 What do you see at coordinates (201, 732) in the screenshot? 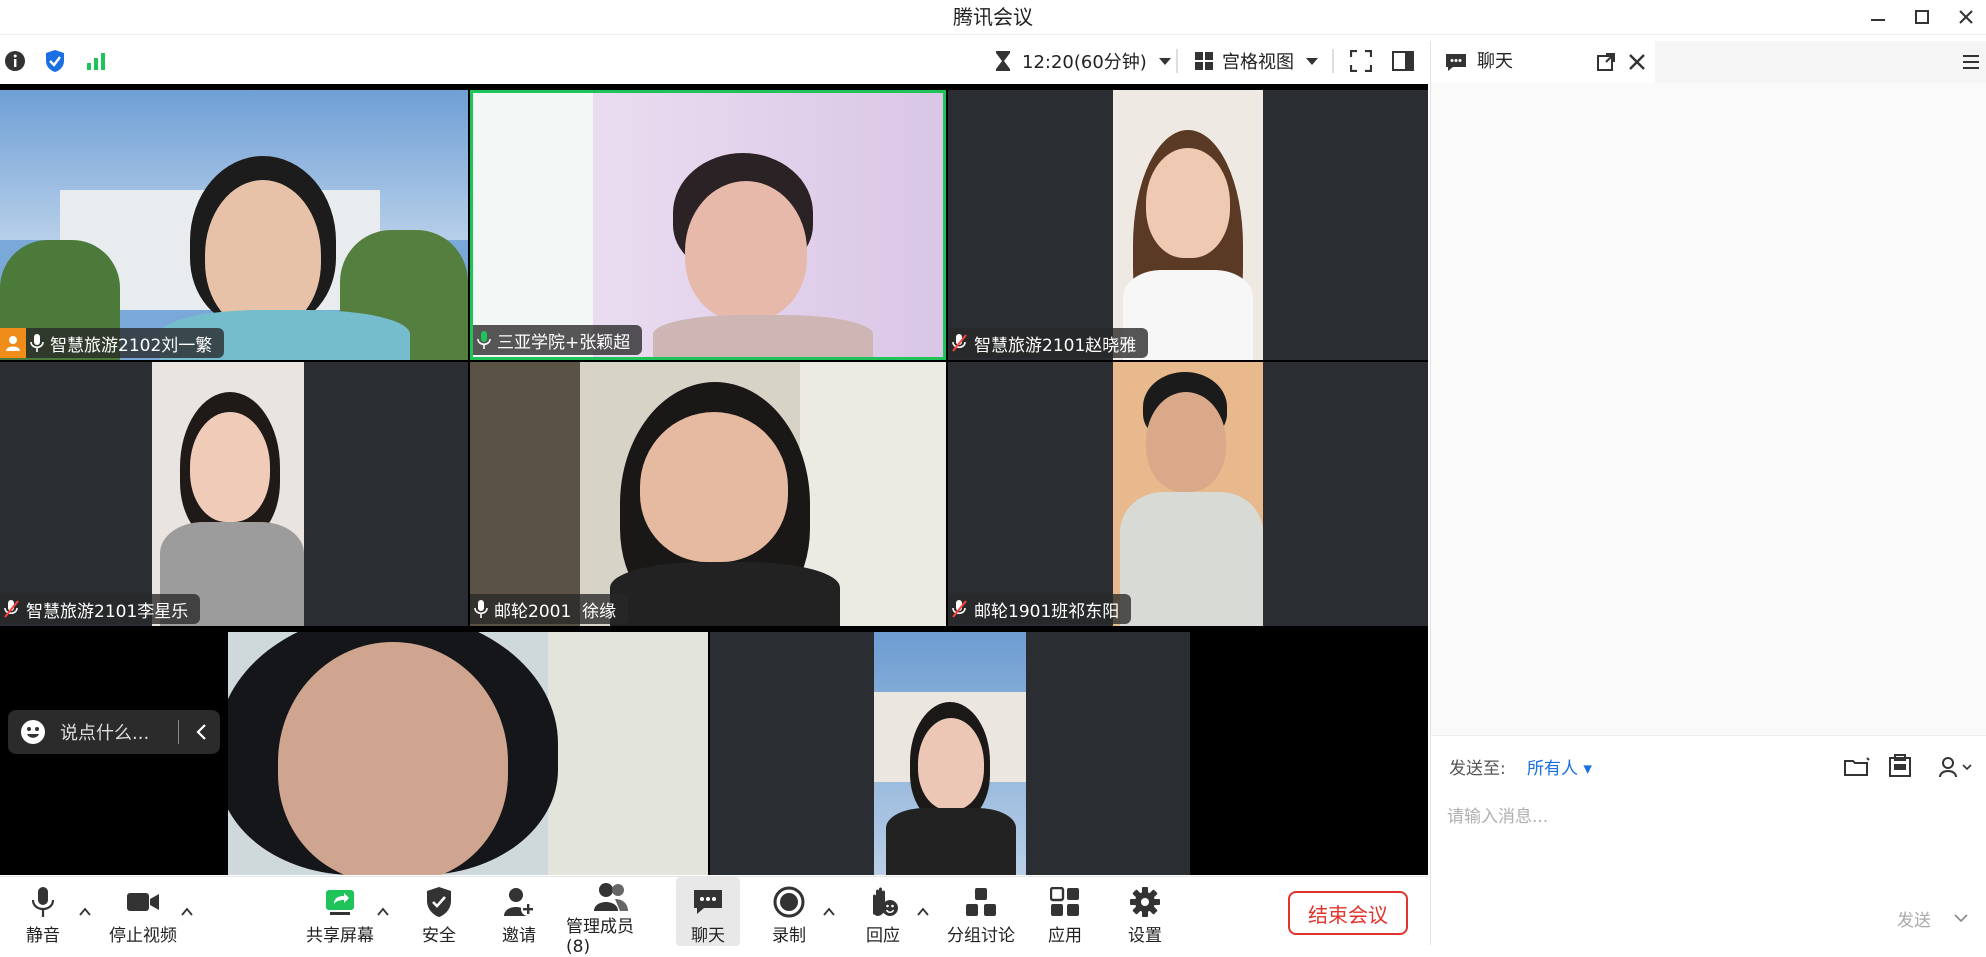
I see `chevron-left-icon` at bounding box center [201, 732].